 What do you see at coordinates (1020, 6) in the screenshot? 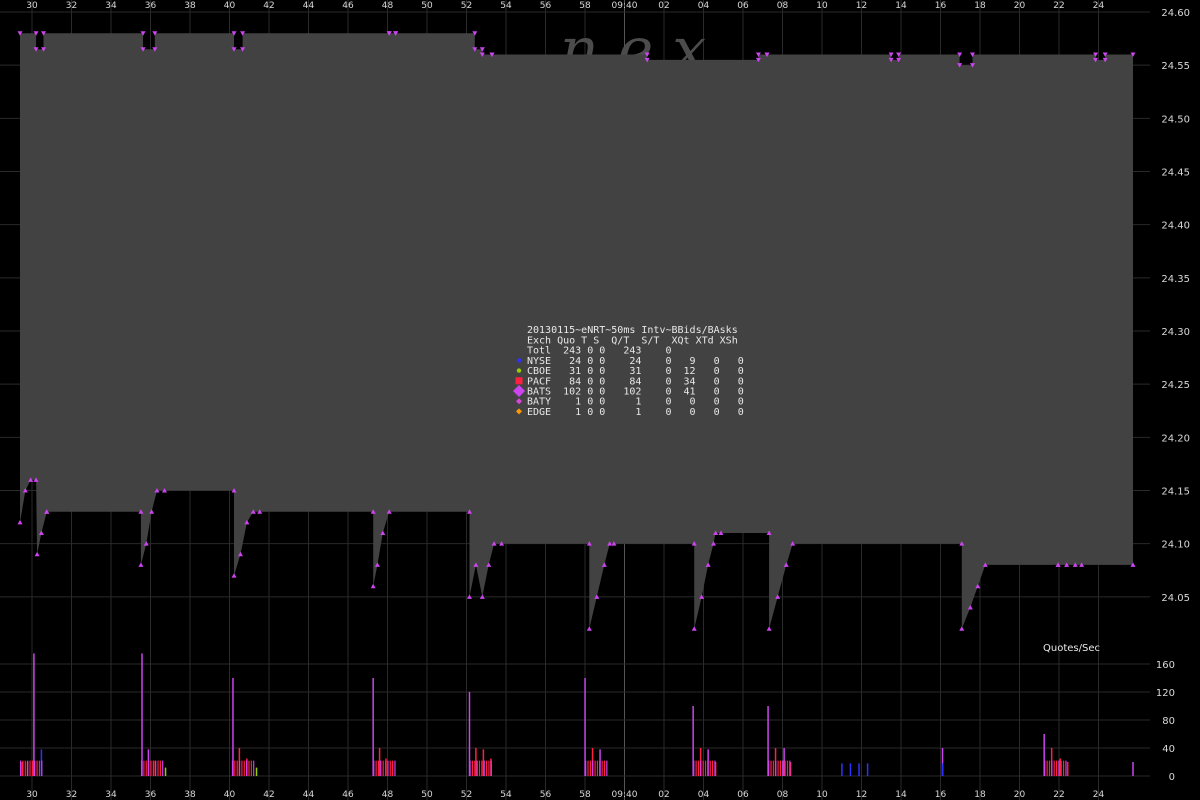
I see `time-tick-label-top: 20` at bounding box center [1020, 6].